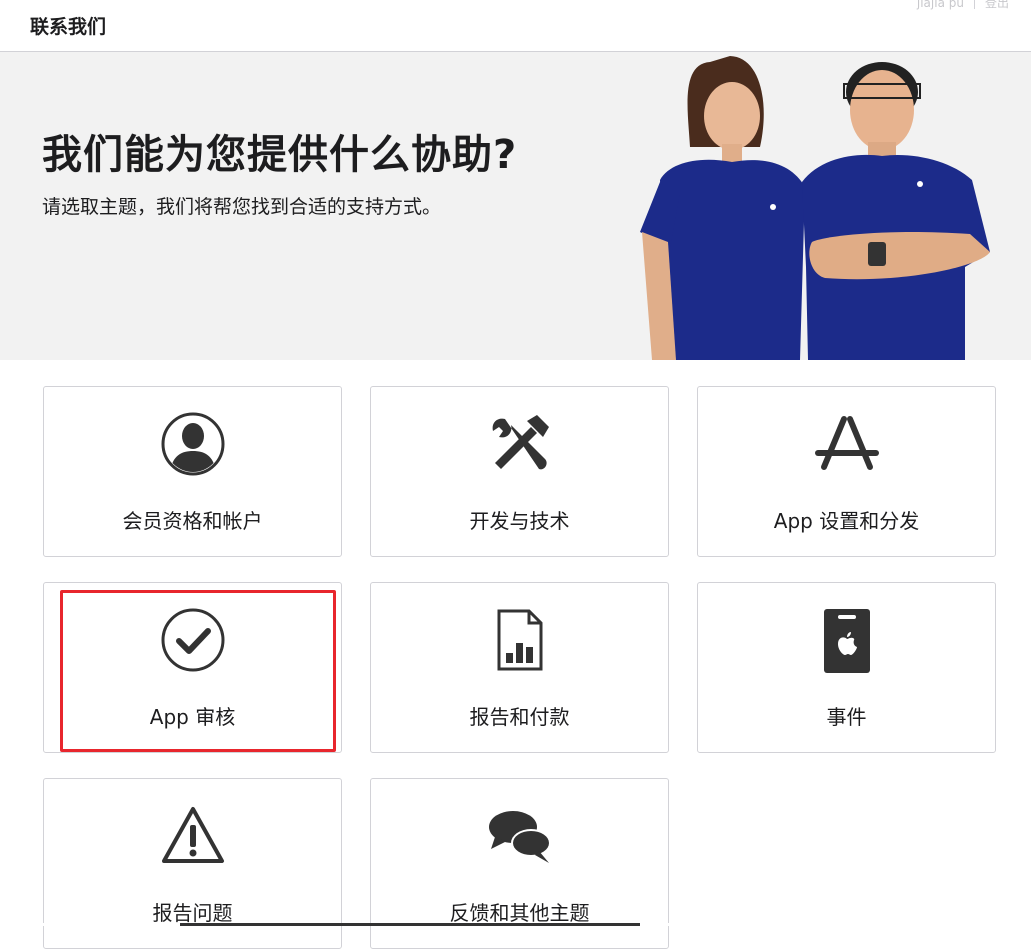 Image resolution: width=1031 pixels, height=949 pixels. Describe the element at coordinates (974, 4) in the screenshot. I see `divider` at that location.